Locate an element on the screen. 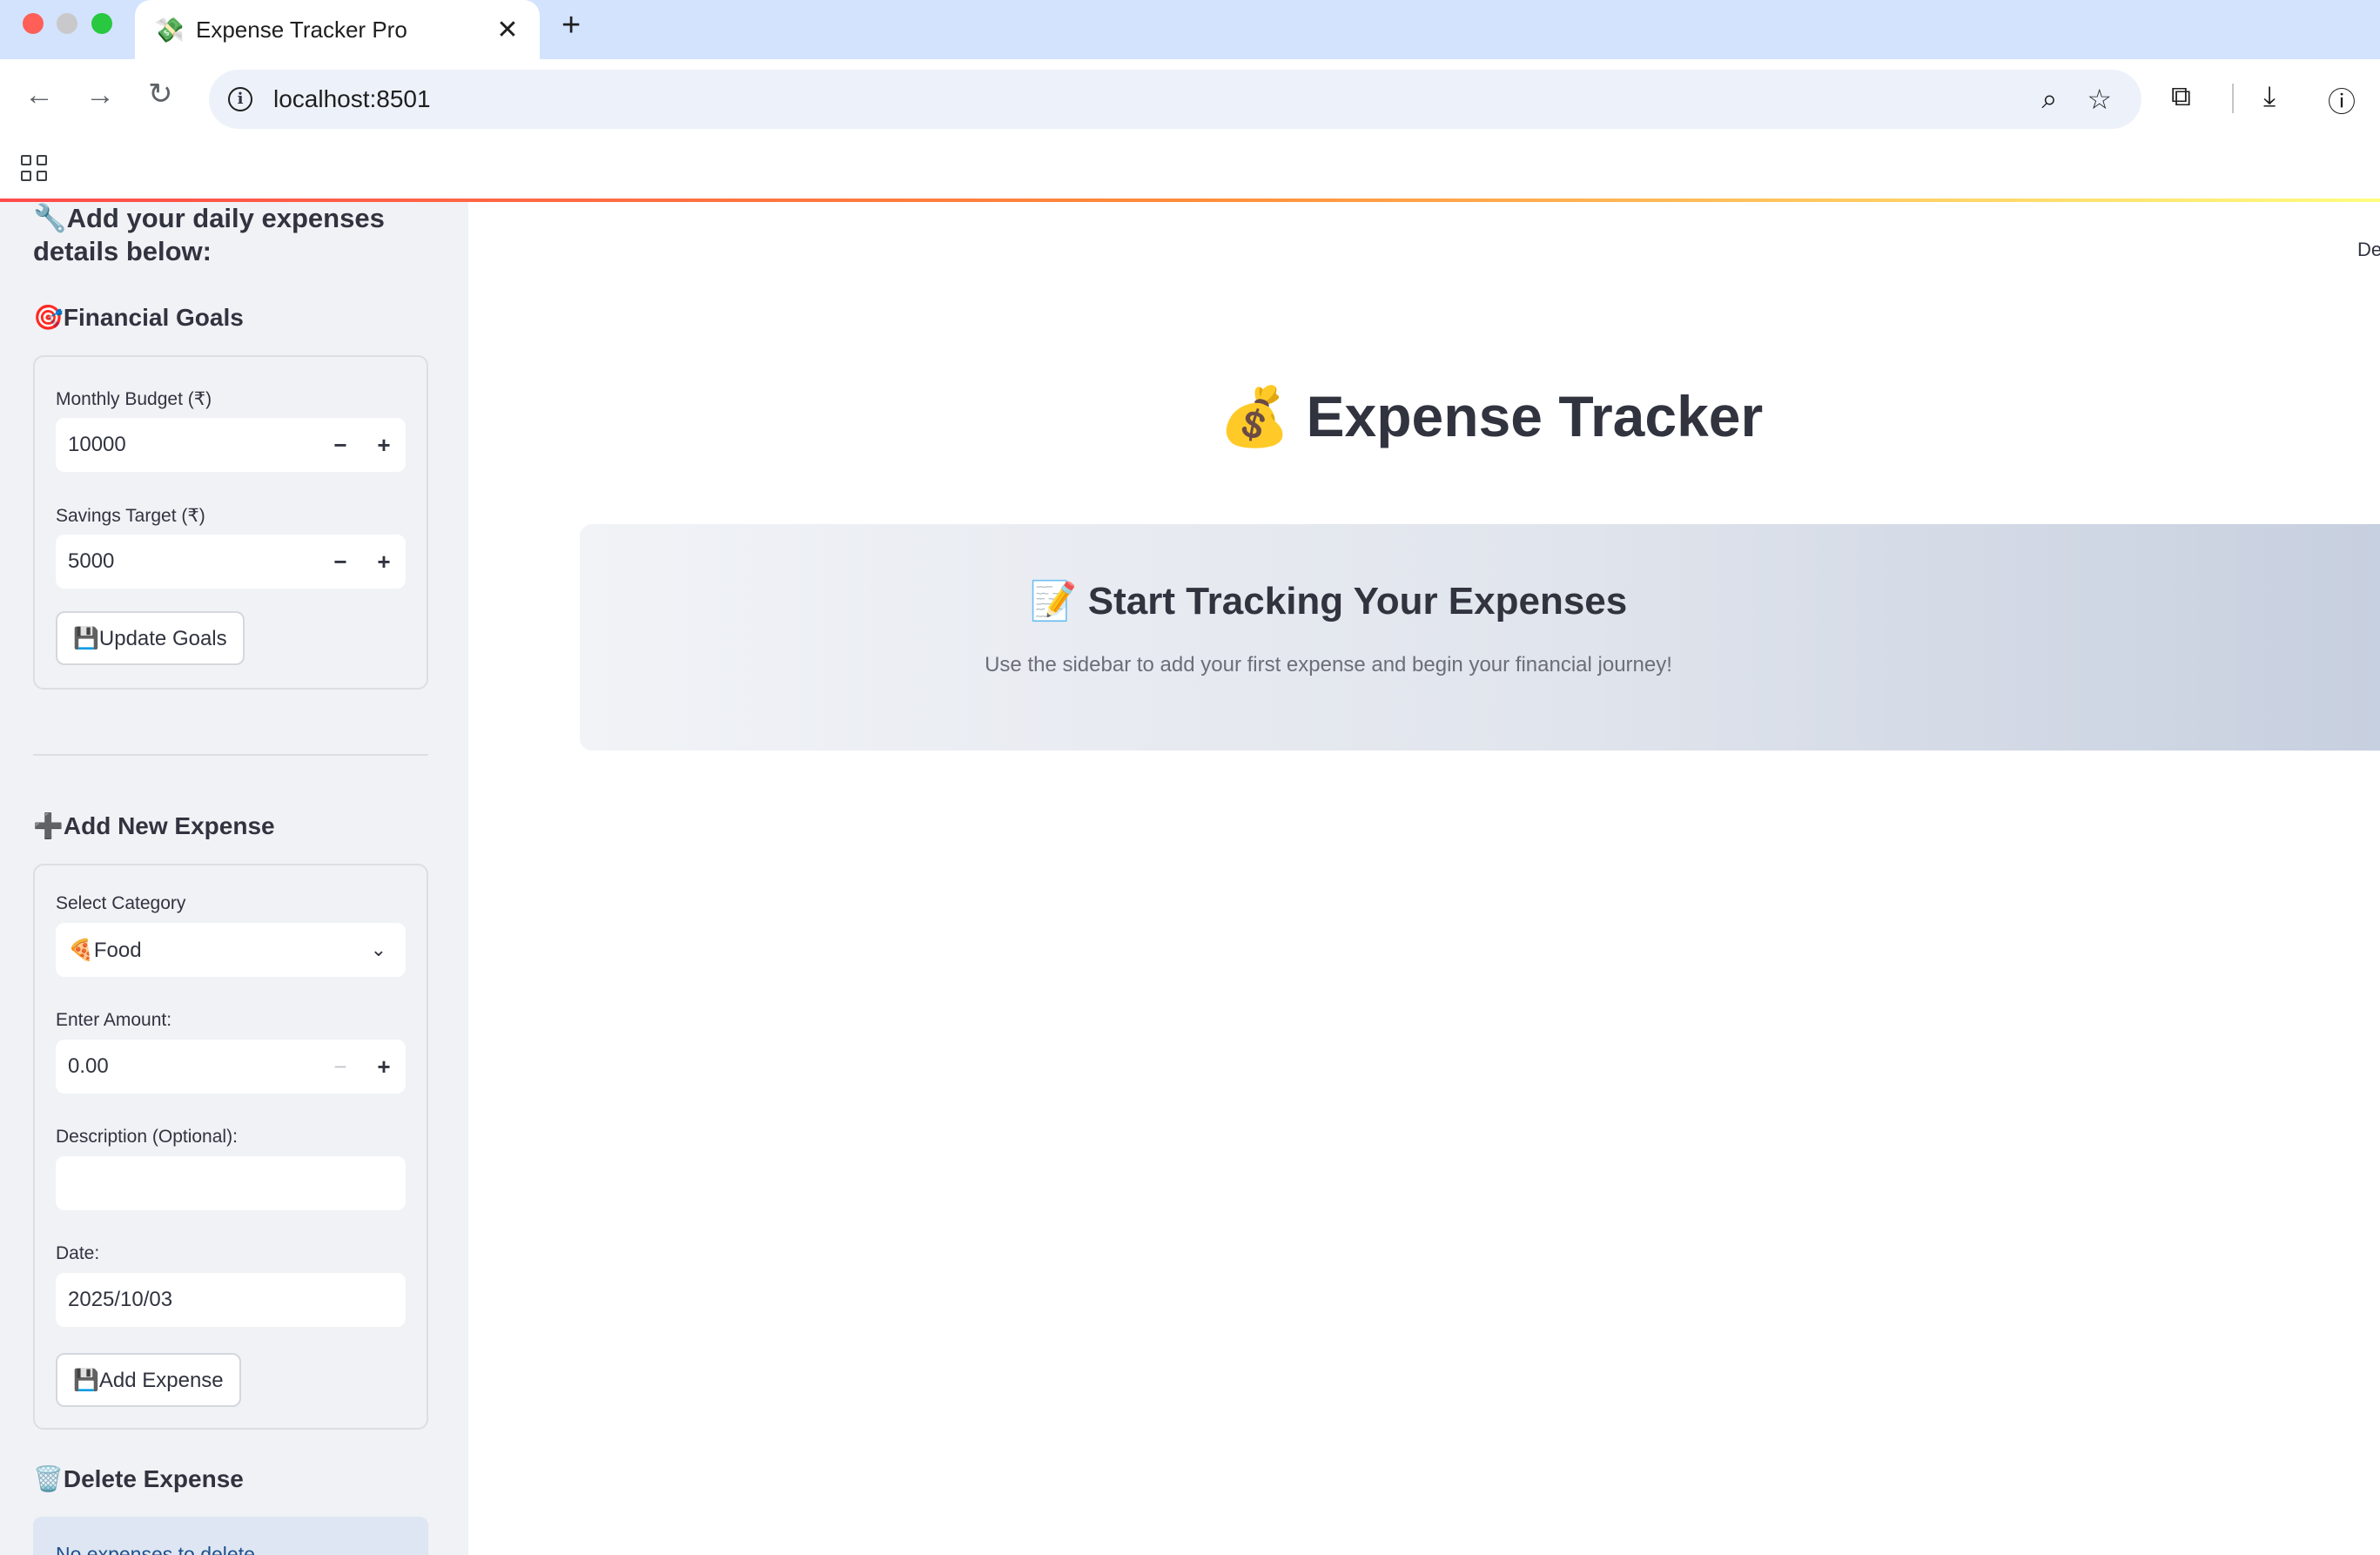  site-info-icon: i is located at coordinates (240, 99).